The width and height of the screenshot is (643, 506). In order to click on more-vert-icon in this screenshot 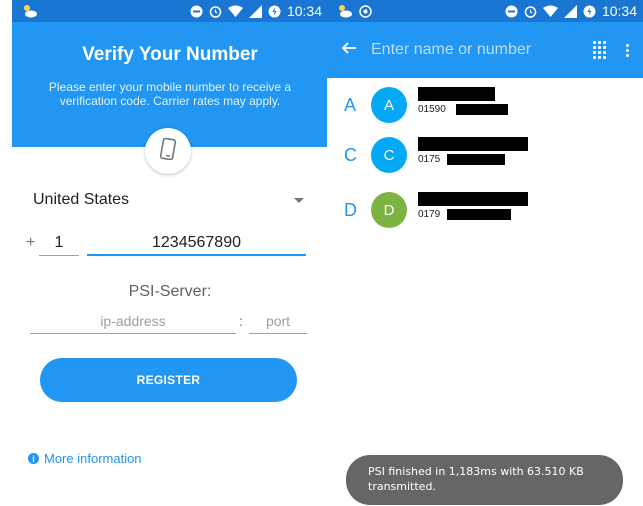, I will do `click(627, 50)`.